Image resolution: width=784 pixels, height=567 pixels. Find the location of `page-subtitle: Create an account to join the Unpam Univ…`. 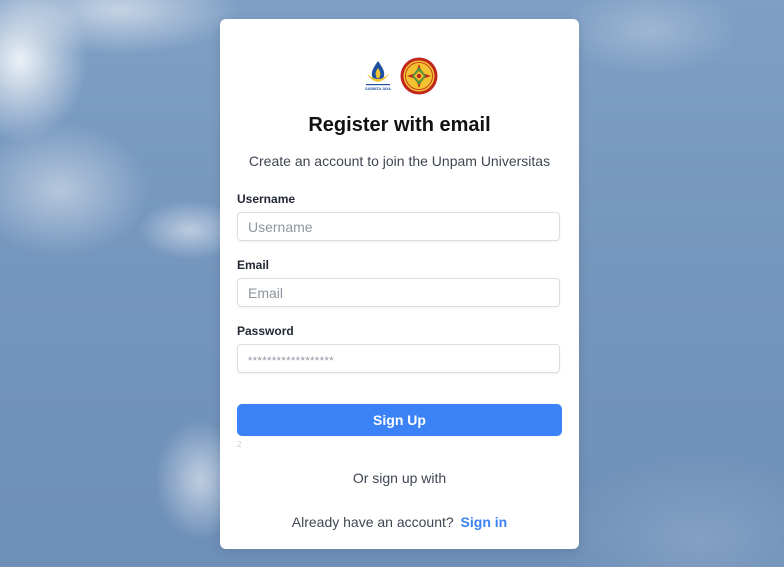

page-subtitle: Create an account to join the Unpam Univ… is located at coordinates (399, 161).